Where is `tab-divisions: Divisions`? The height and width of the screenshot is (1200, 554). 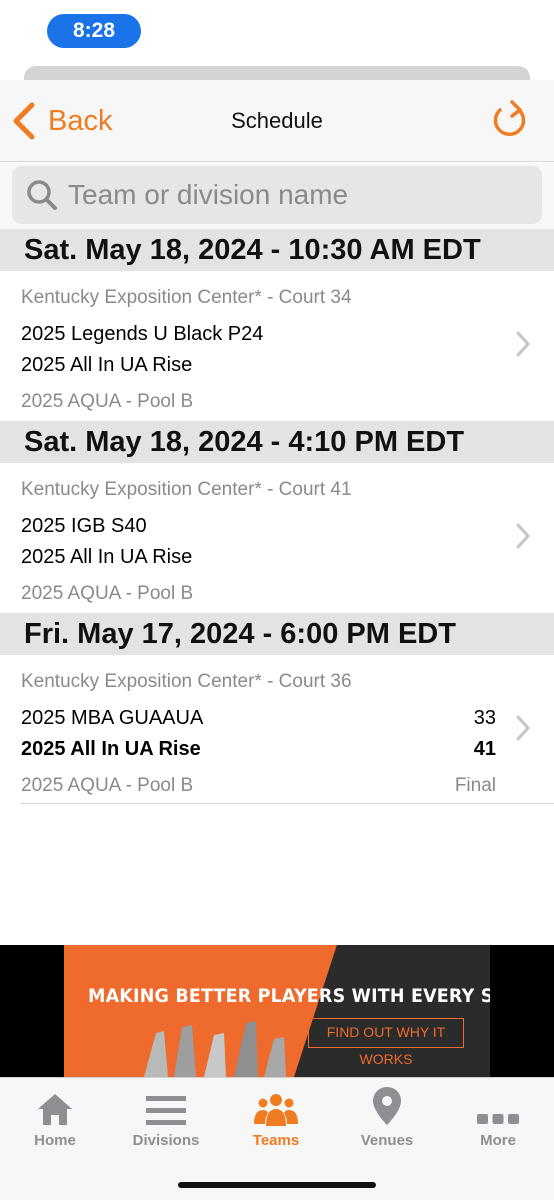 tab-divisions: Divisions is located at coordinates (166, 1121).